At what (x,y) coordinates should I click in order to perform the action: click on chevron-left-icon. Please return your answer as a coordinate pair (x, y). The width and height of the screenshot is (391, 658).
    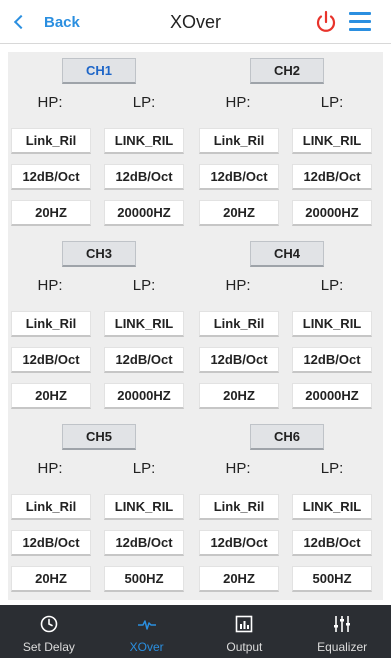
    Looking at the image, I should click on (21, 22).